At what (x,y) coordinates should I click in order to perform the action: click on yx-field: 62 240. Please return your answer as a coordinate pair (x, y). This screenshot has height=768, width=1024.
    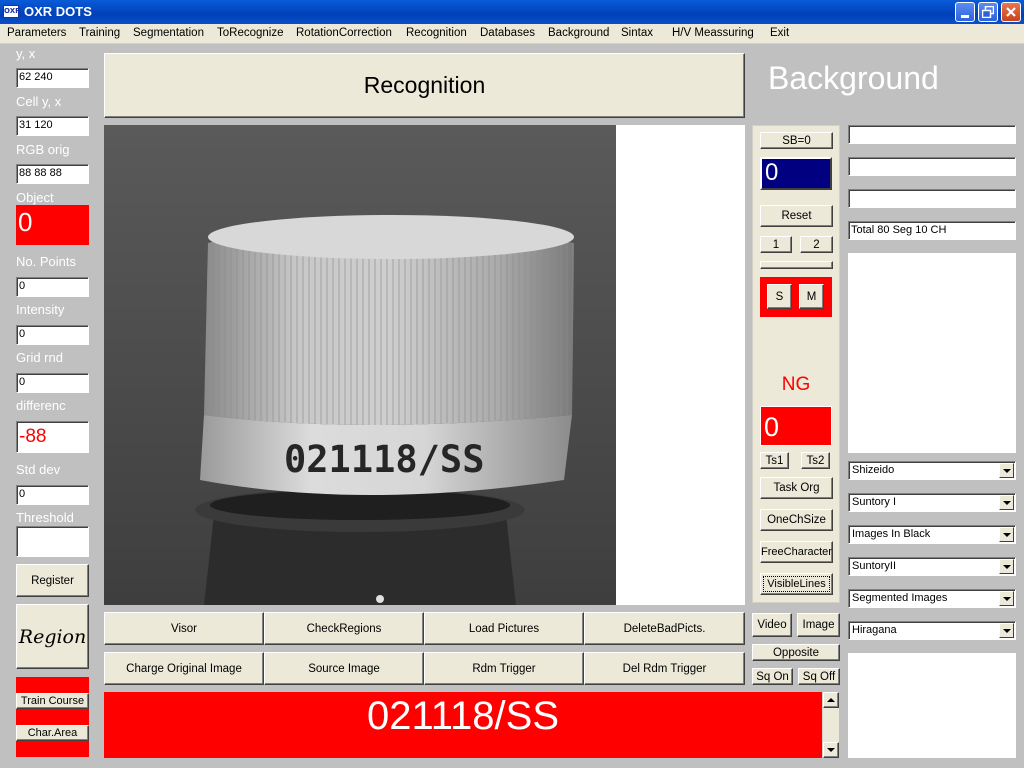
    Looking at the image, I should click on (52, 78).